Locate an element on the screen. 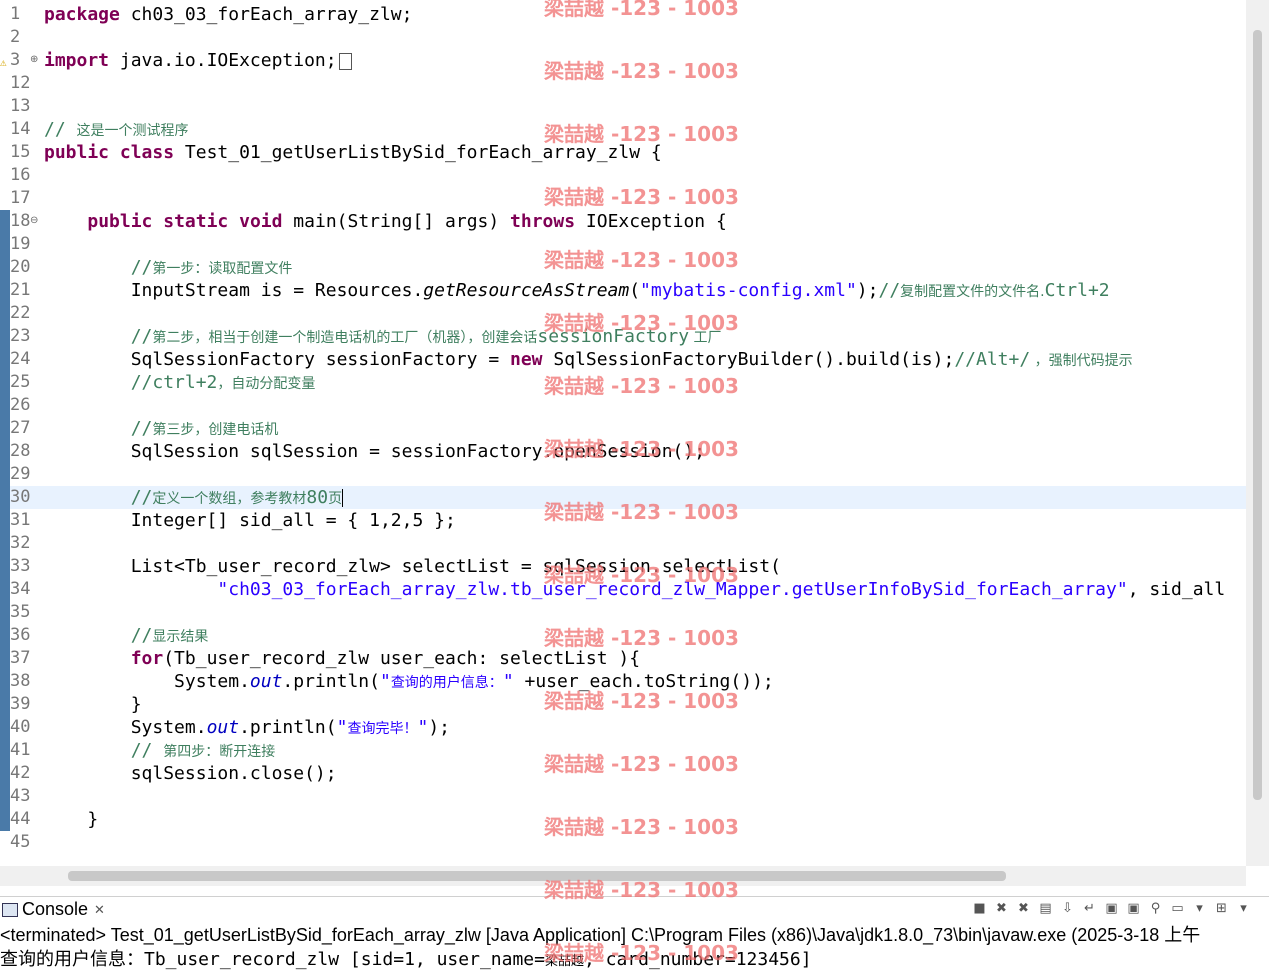 The height and width of the screenshot is (980, 1269). editor-horizontal-scrollbar is located at coordinates (623, 876).